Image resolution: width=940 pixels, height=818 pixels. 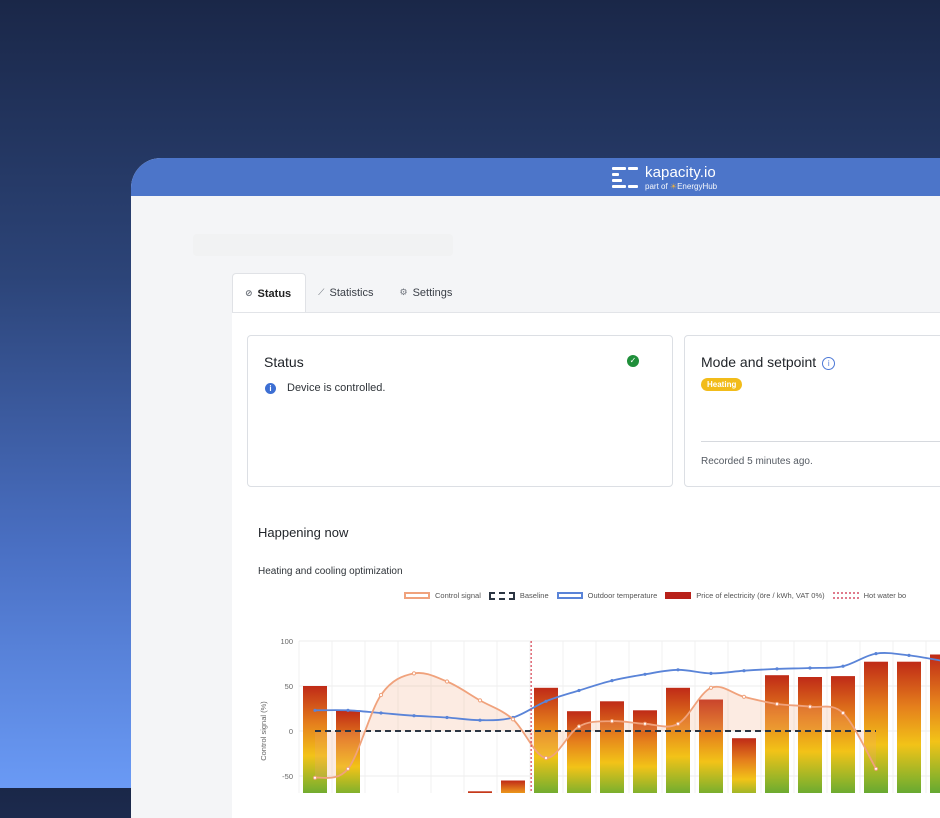 I want to click on mode-badge: Heating, so click(x=722, y=384).